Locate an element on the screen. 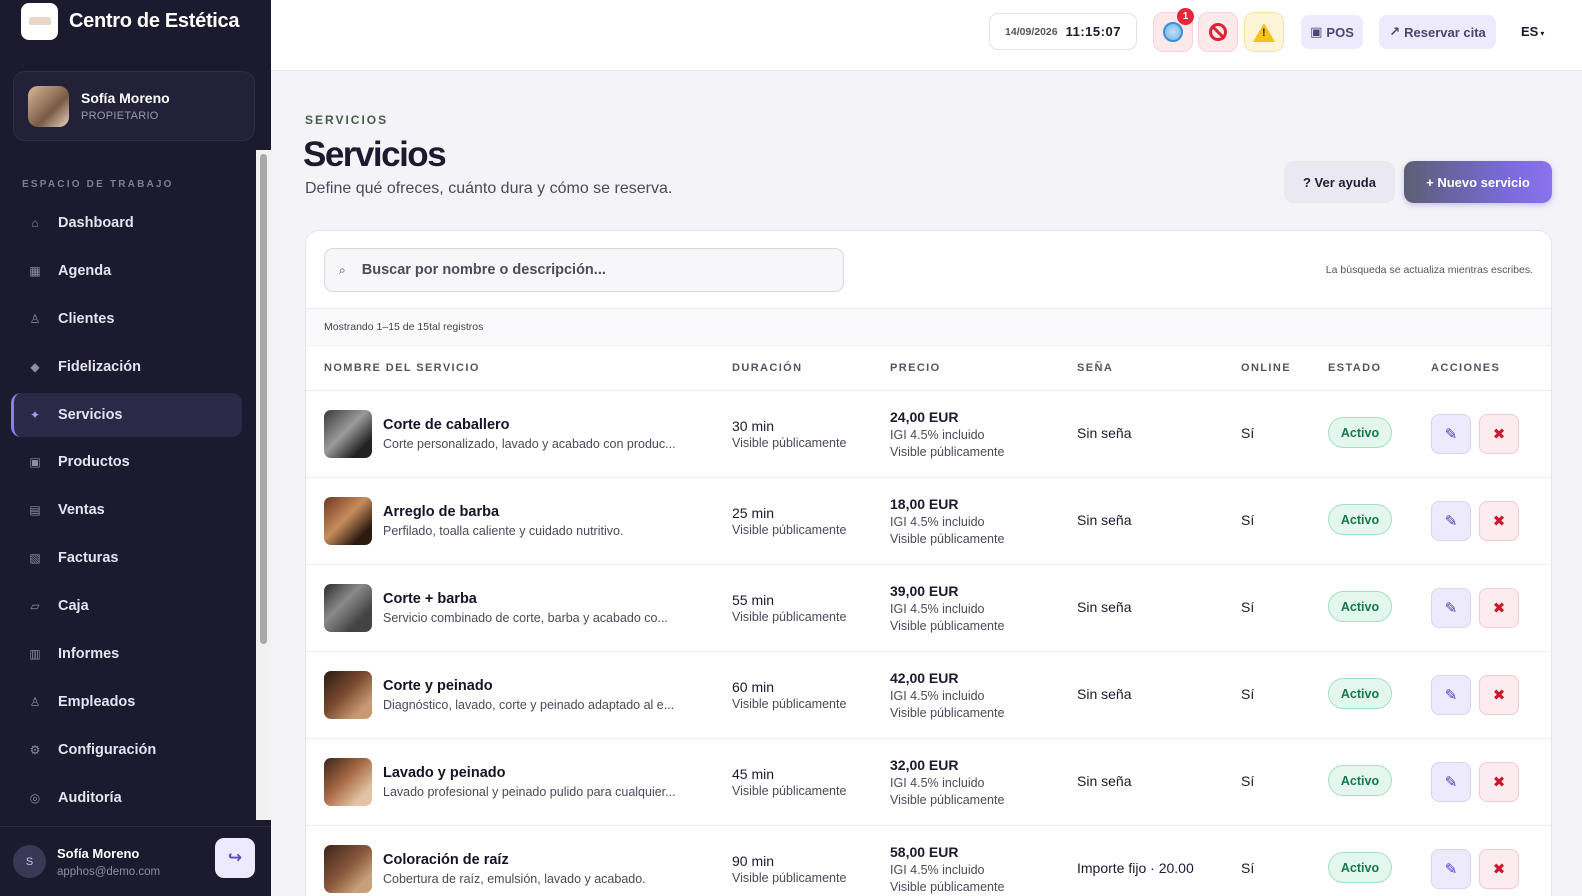 The width and height of the screenshot is (1582, 896). scrollbar-thumb is located at coordinates (263, 399).